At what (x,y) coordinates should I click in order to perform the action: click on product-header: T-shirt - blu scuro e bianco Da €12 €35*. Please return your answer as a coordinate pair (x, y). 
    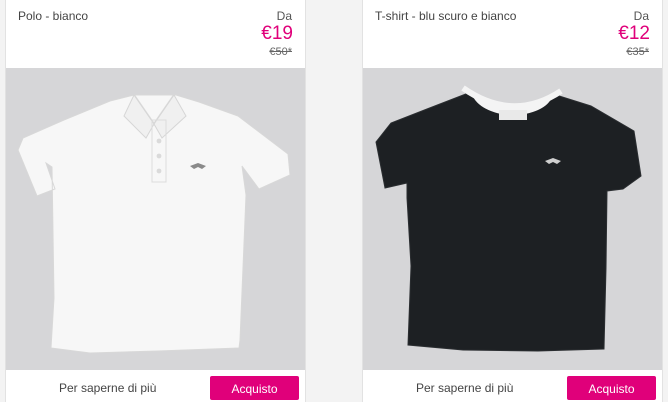
    Looking at the image, I should click on (512, 34).